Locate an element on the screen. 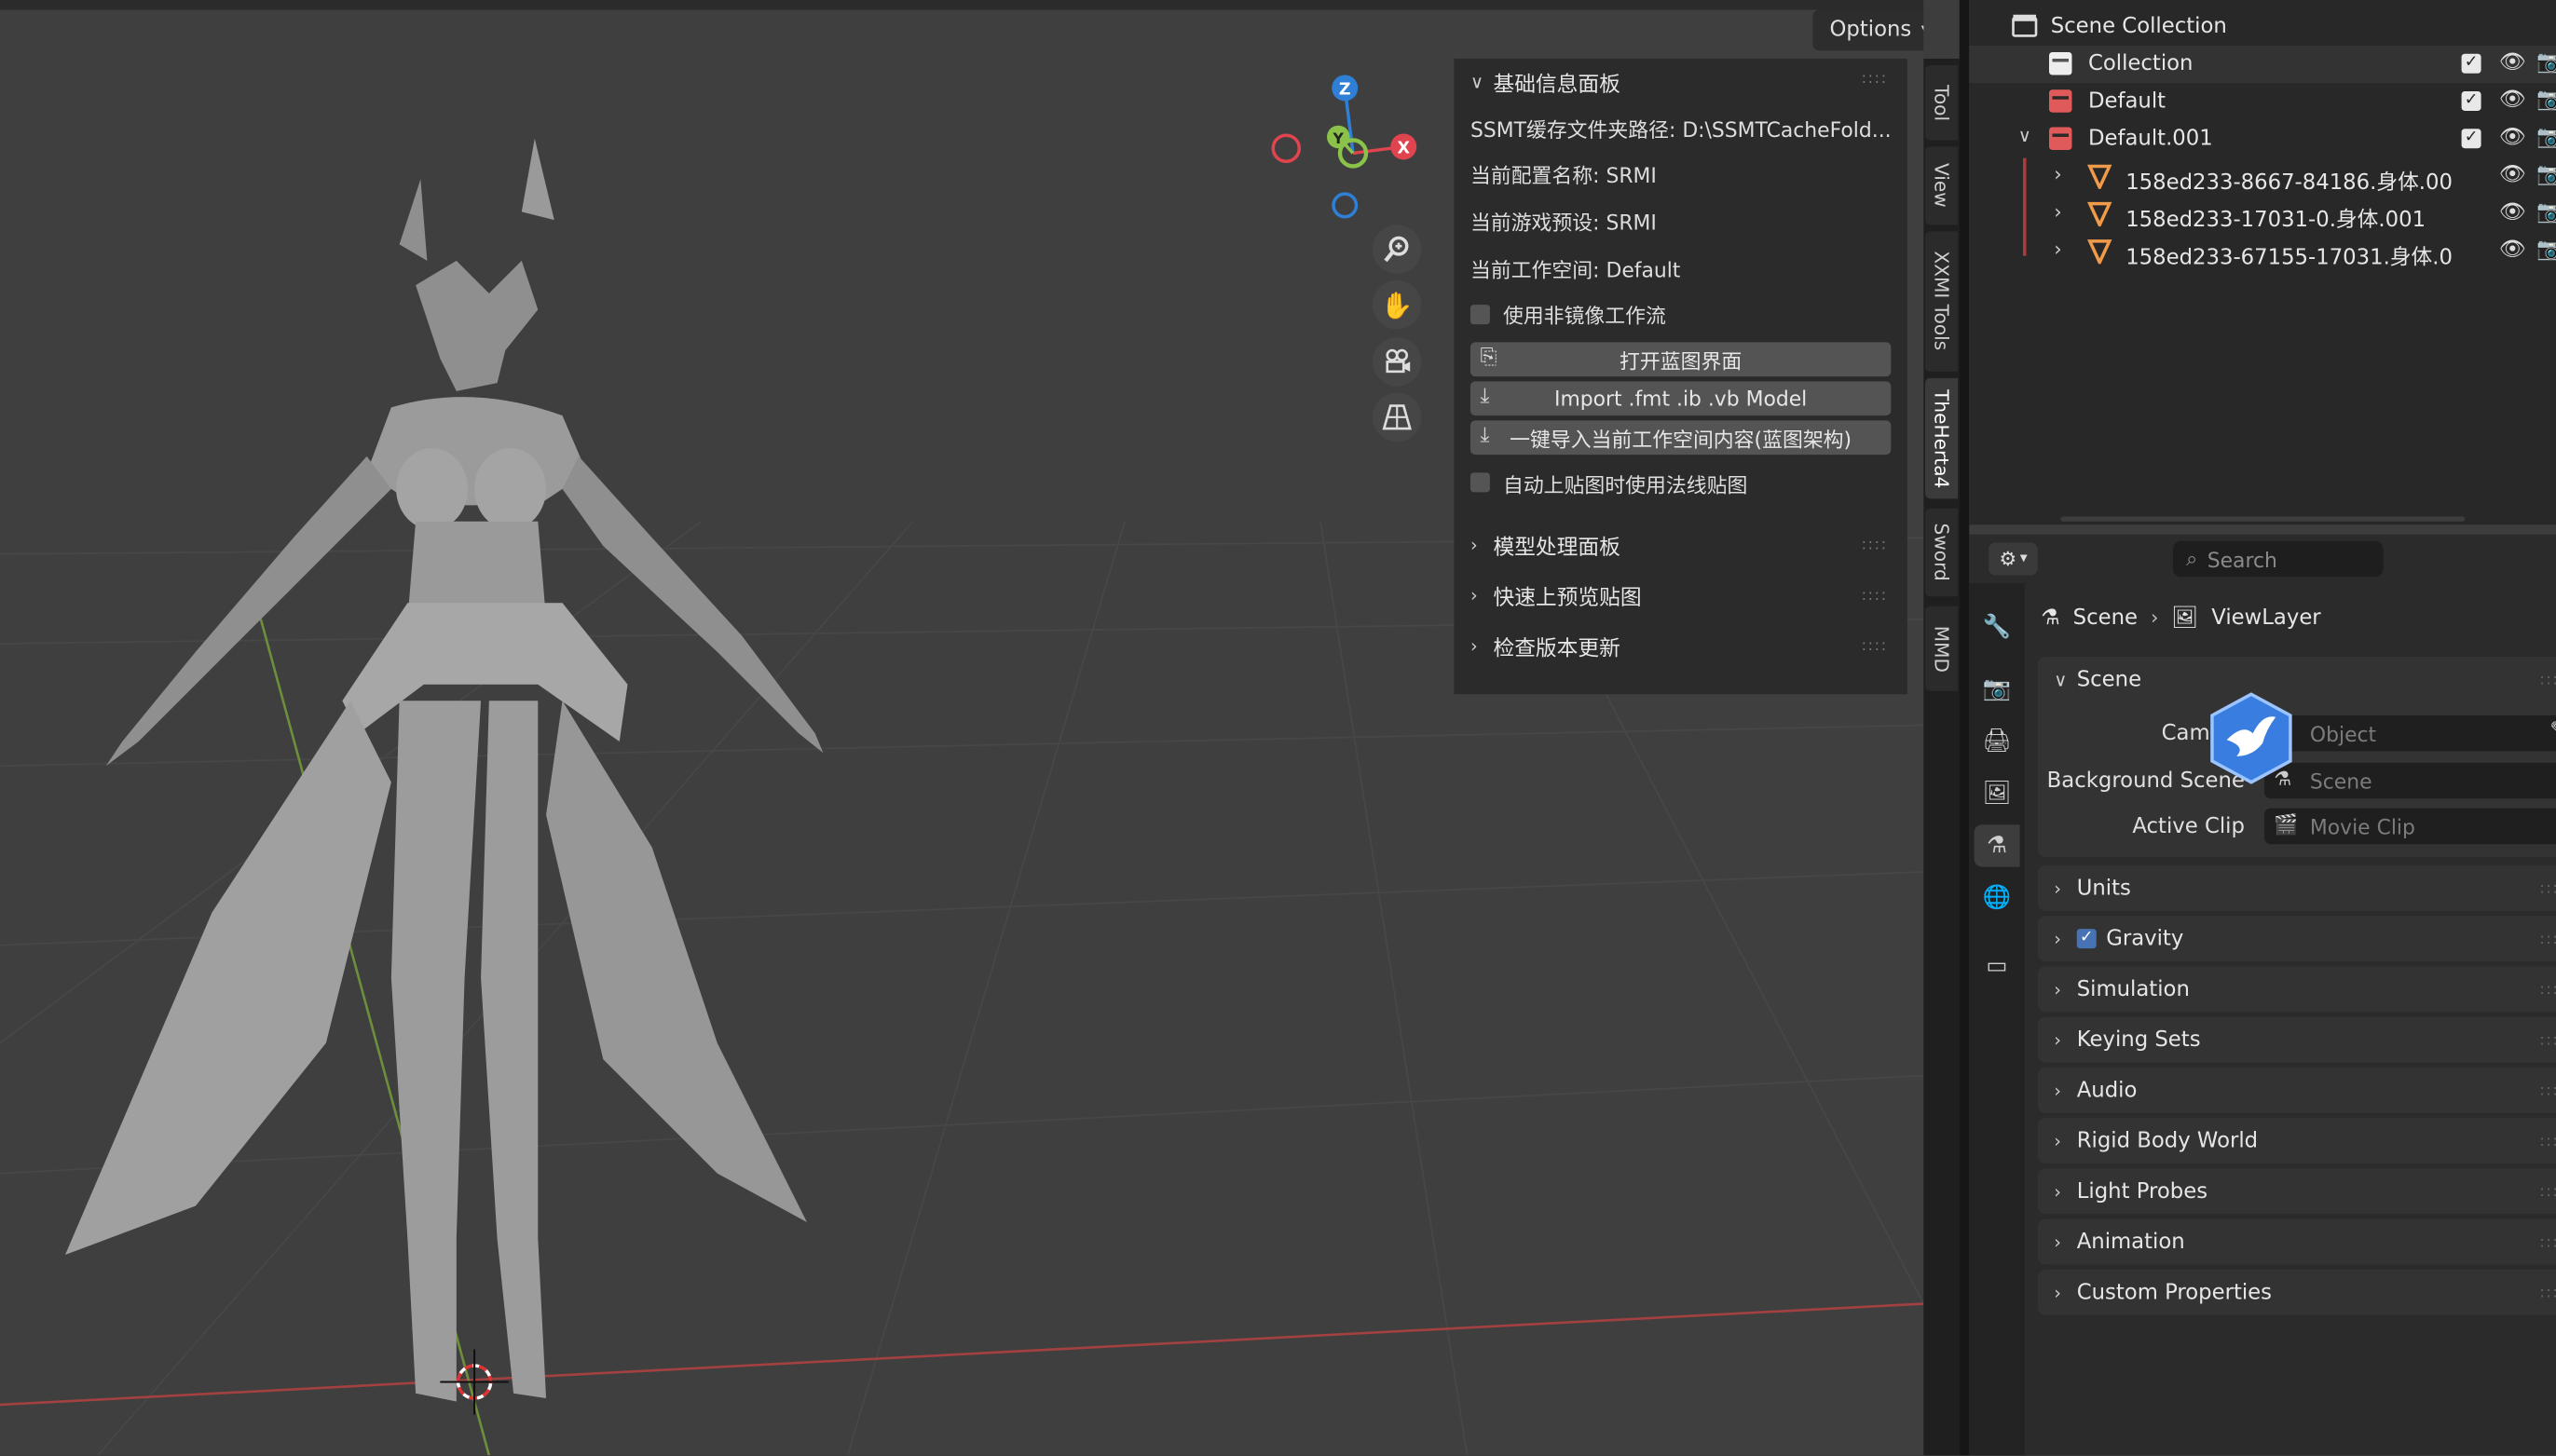  collection-tab-icon: ▭ is located at coordinates (1997, 966).